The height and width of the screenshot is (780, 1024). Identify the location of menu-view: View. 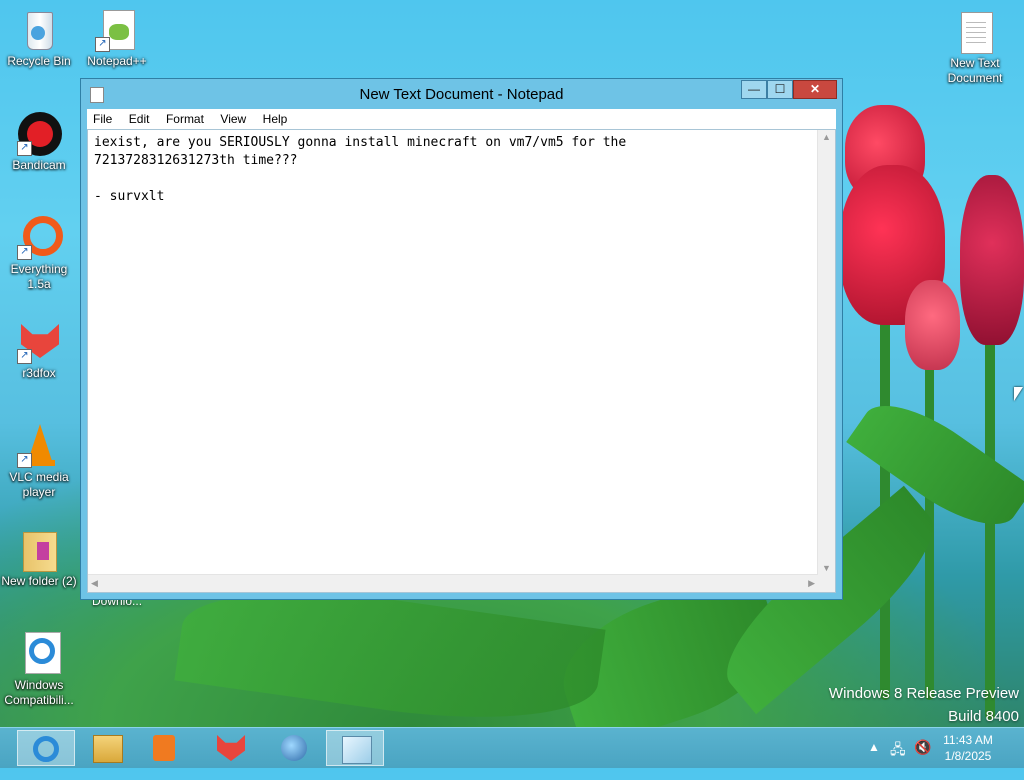
(233, 117).